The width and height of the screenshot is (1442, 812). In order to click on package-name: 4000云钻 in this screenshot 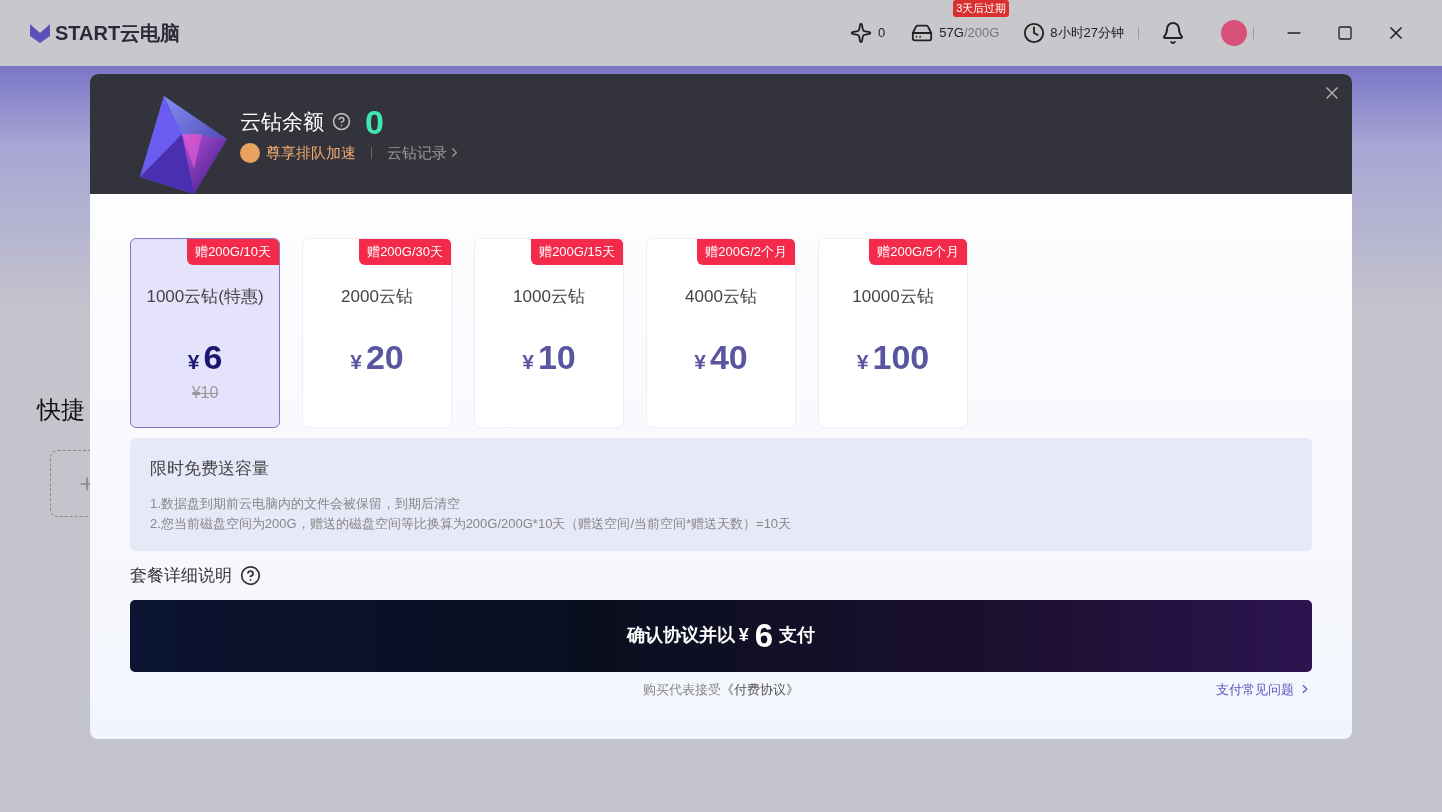, I will do `click(721, 297)`.